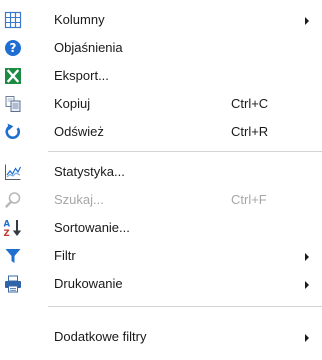 The height and width of the screenshot is (360, 322). What do you see at coordinates (161, 256) in the screenshot?
I see `menu-item-filter: Filtr` at bounding box center [161, 256].